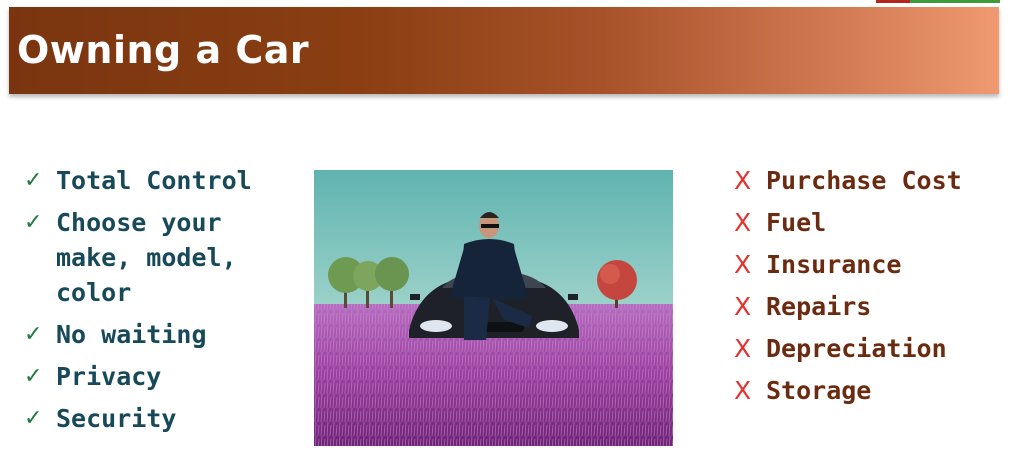  I want to click on corner-logo-green, so click(955, 1).